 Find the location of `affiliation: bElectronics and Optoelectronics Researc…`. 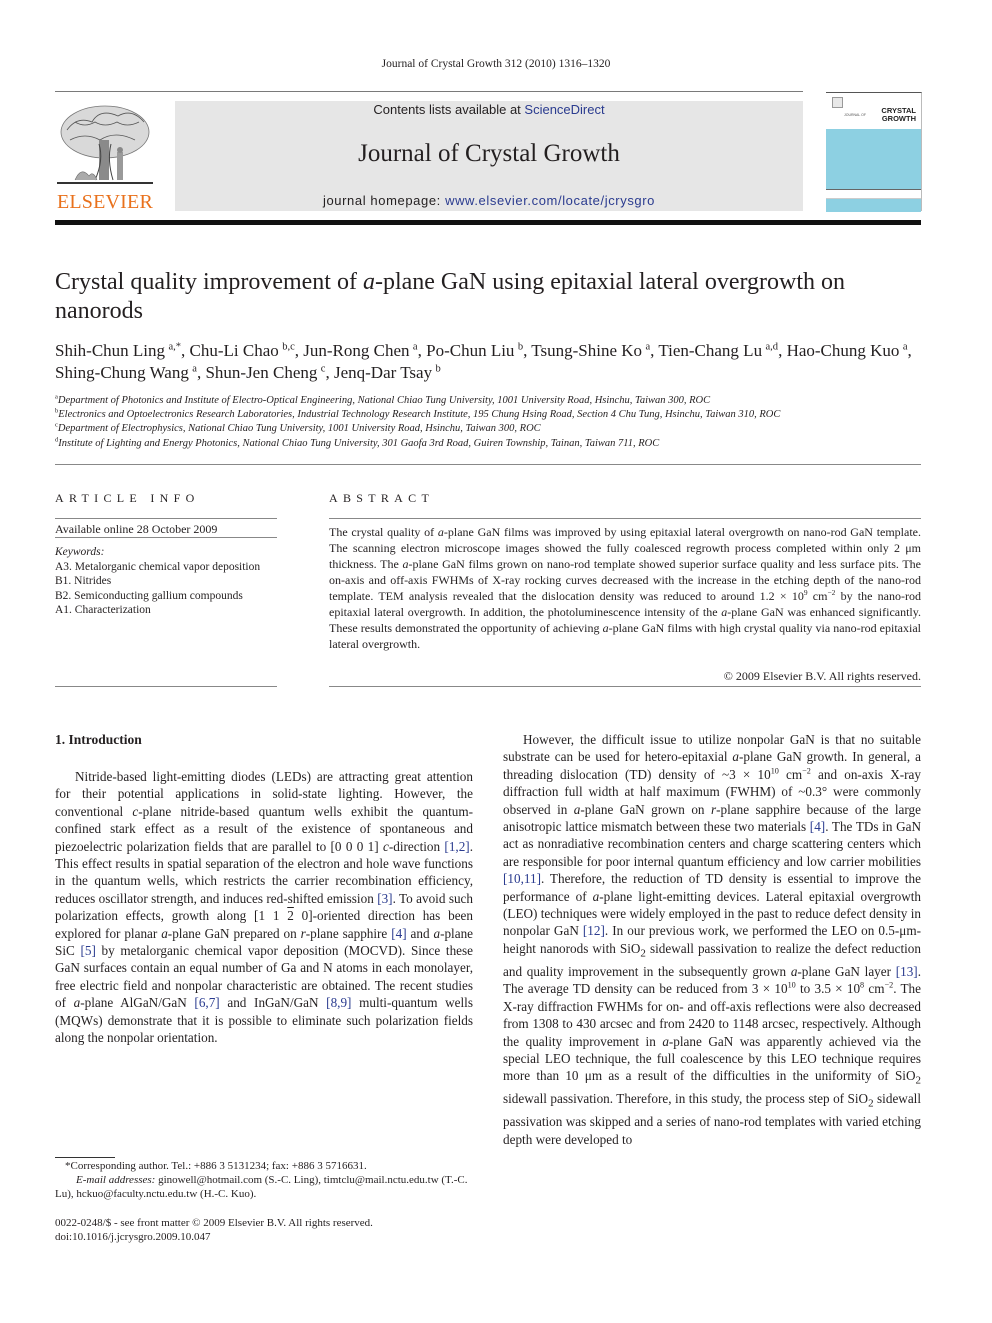

affiliation: bElectronics and Optoelectronics Researc… is located at coordinates (495, 415).